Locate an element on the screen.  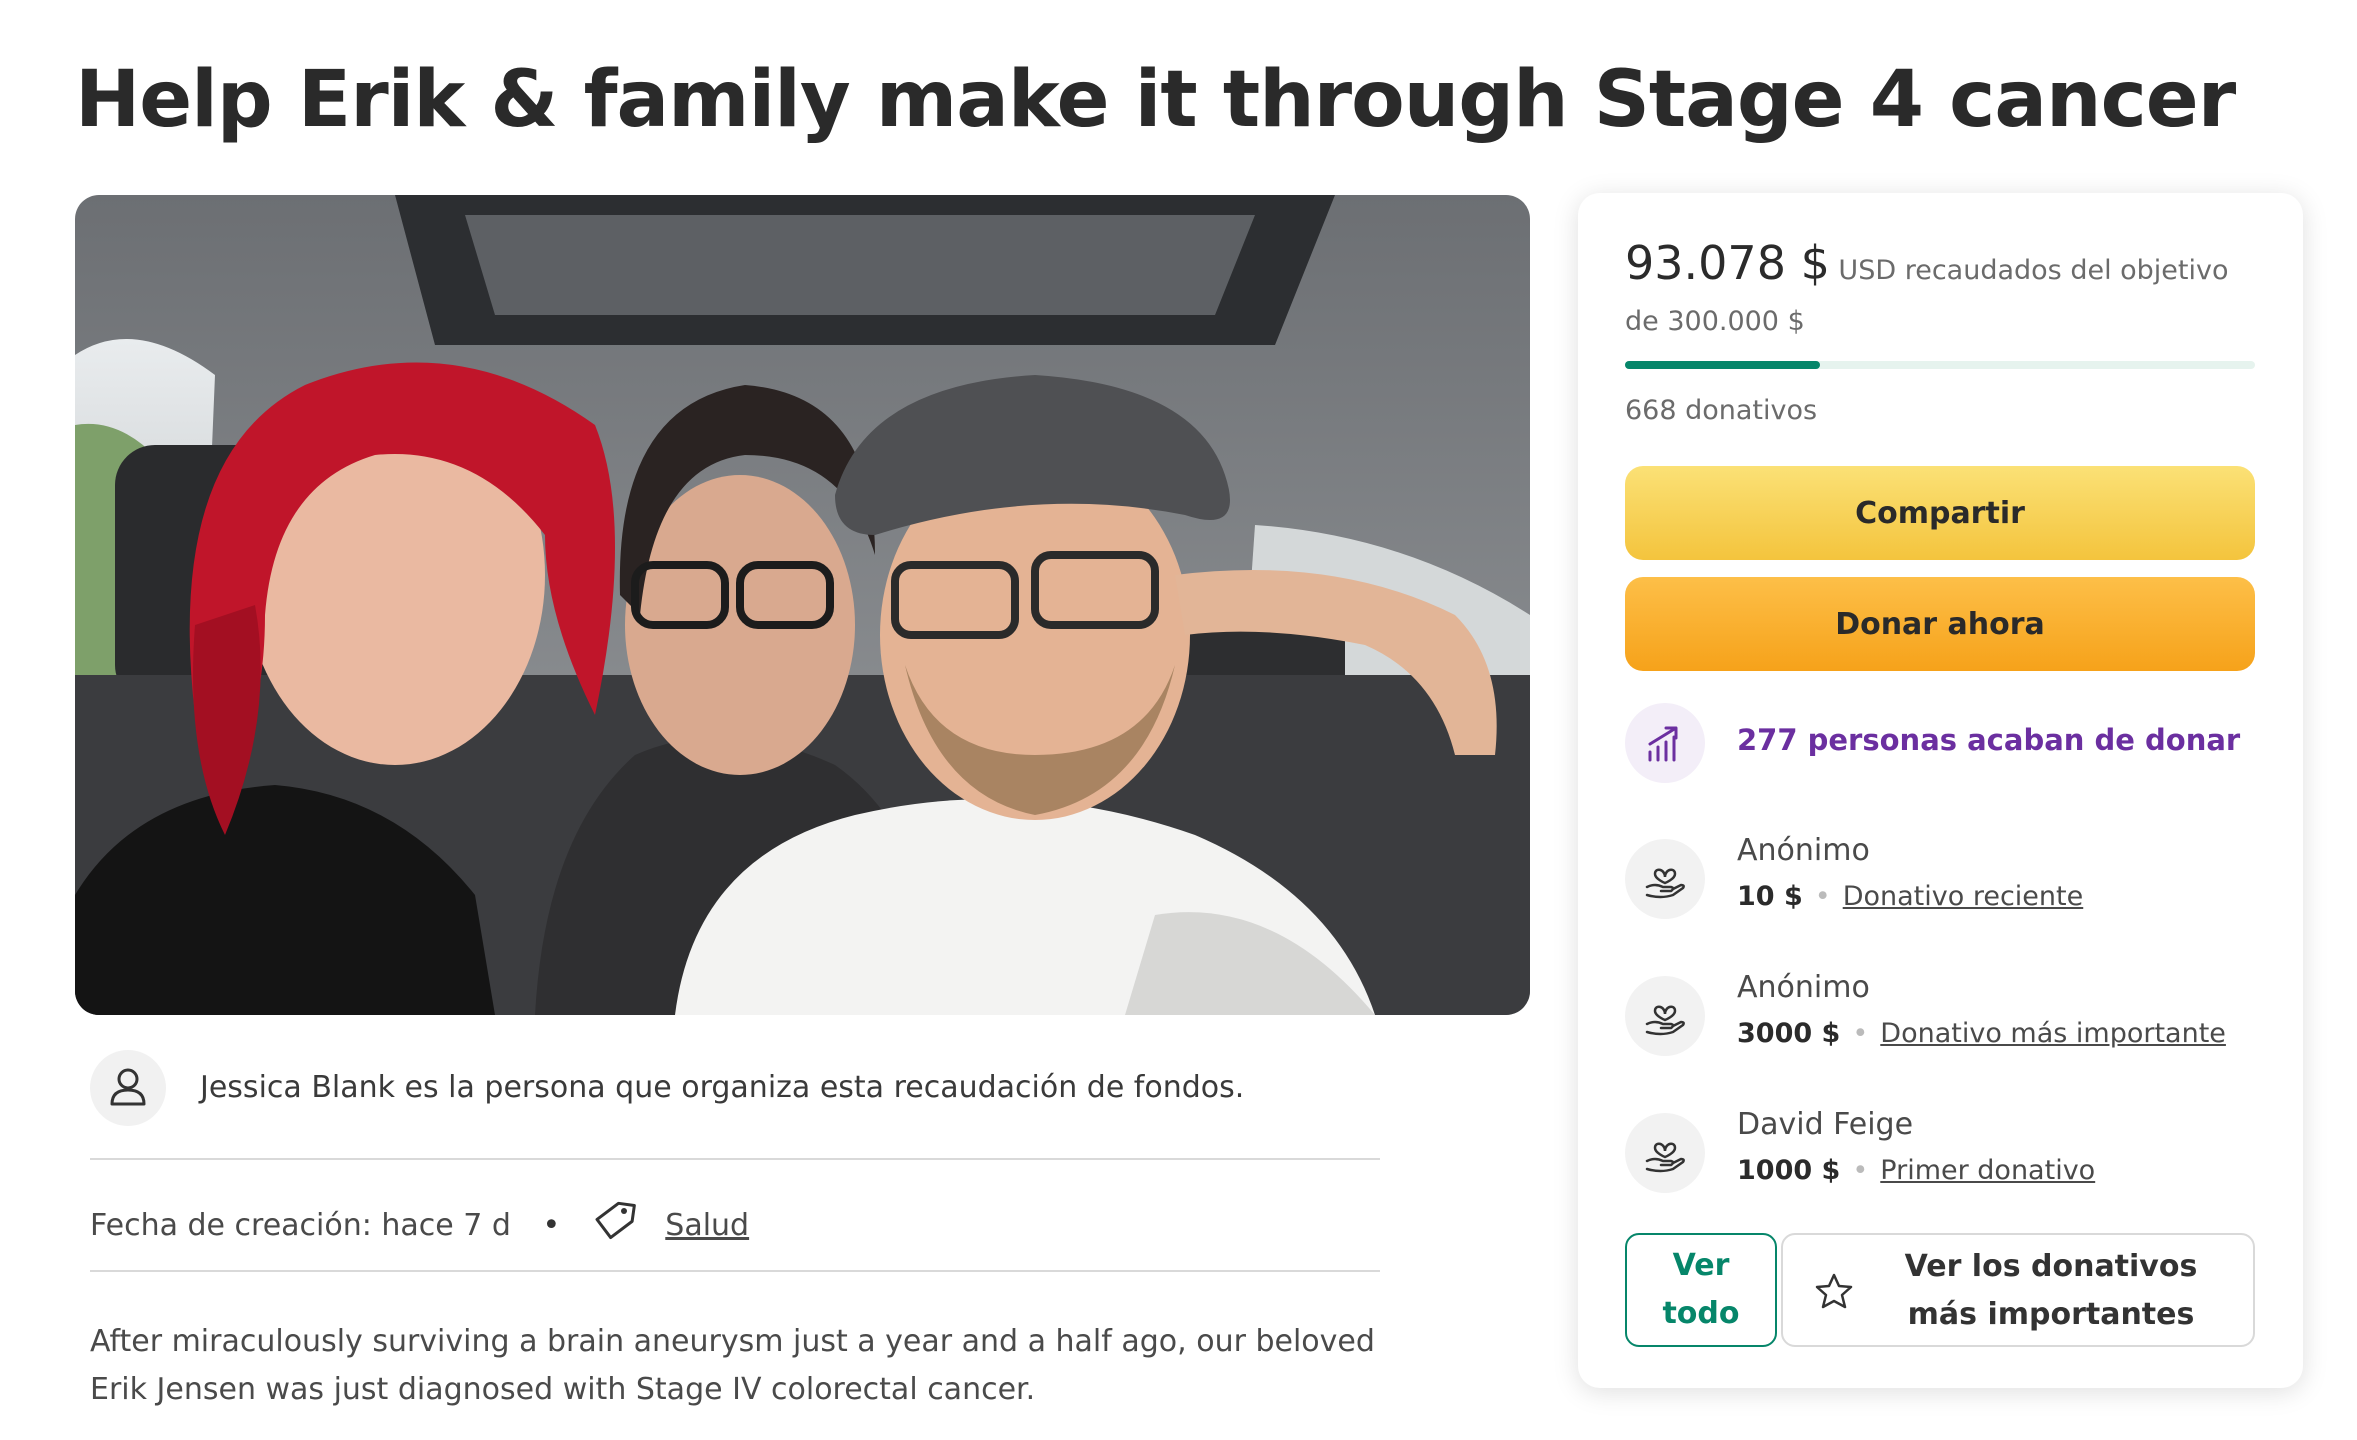
donor-badge-link: Donativo más importante is located at coordinates (2053, 1033).